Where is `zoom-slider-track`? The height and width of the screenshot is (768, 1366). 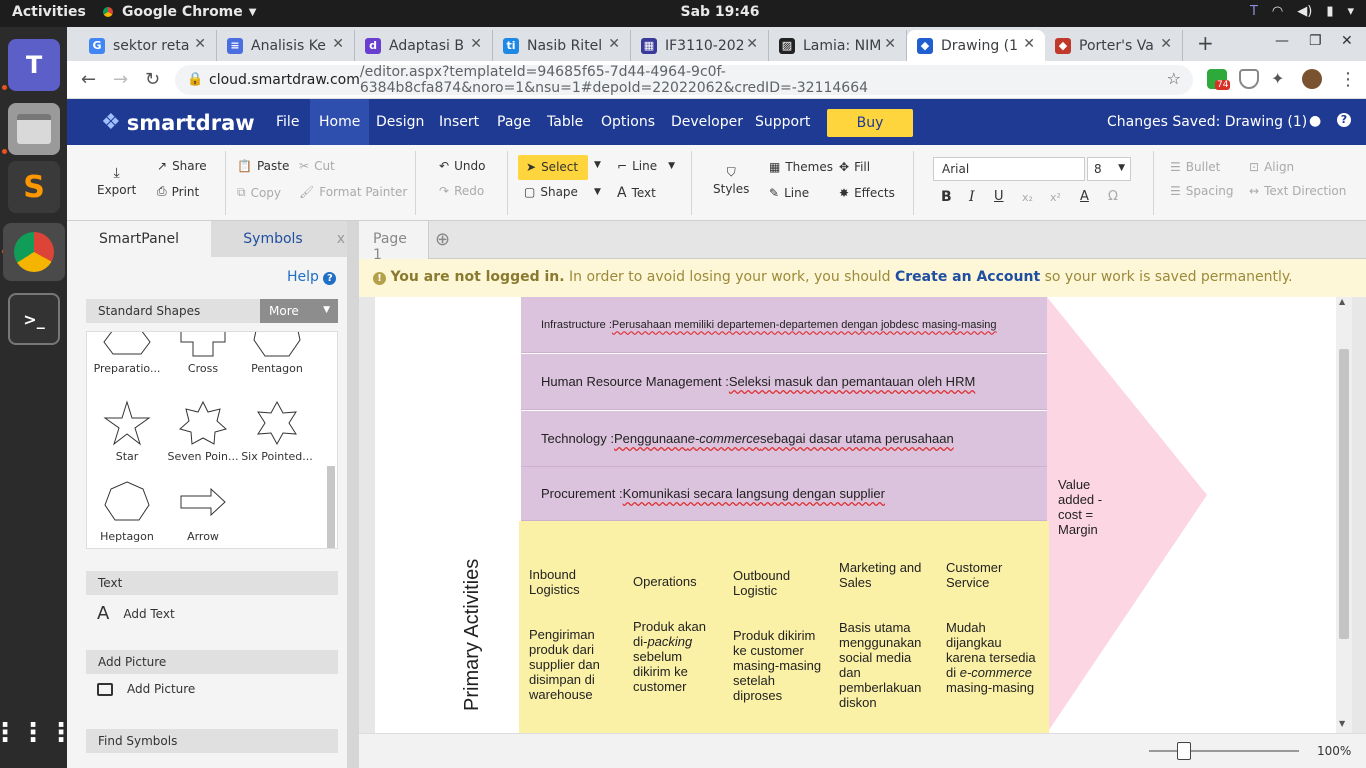 zoom-slider-track is located at coordinates (1224, 751).